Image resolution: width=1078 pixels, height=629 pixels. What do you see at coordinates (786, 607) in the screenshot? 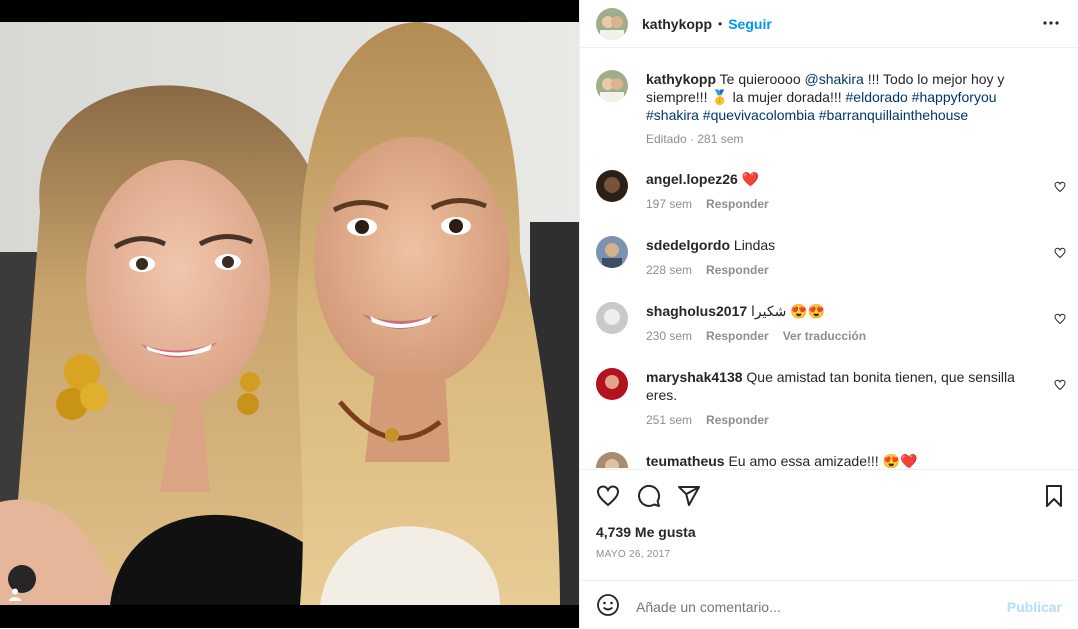
I see `comment-input` at bounding box center [786, 607].